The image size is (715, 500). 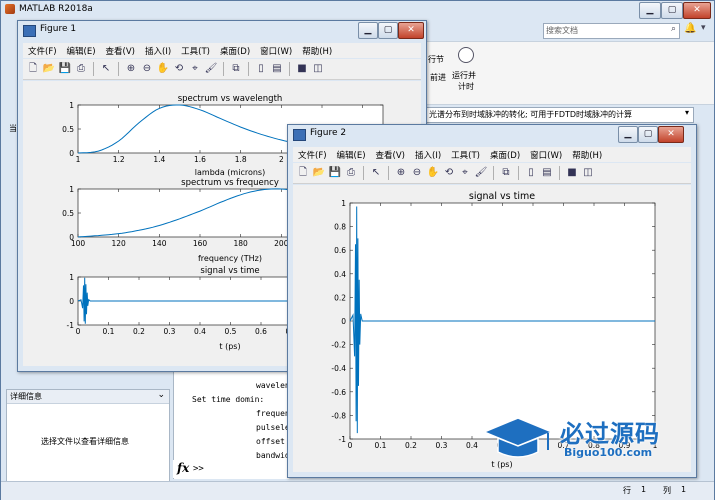 What do you see at coordinates (560, 115) in the screenshot?
I see `path-bar: 光谱分布到时域脉冲的转化; 可用于FDTD时域脉冲的计算` at bounding box center [560, 115].